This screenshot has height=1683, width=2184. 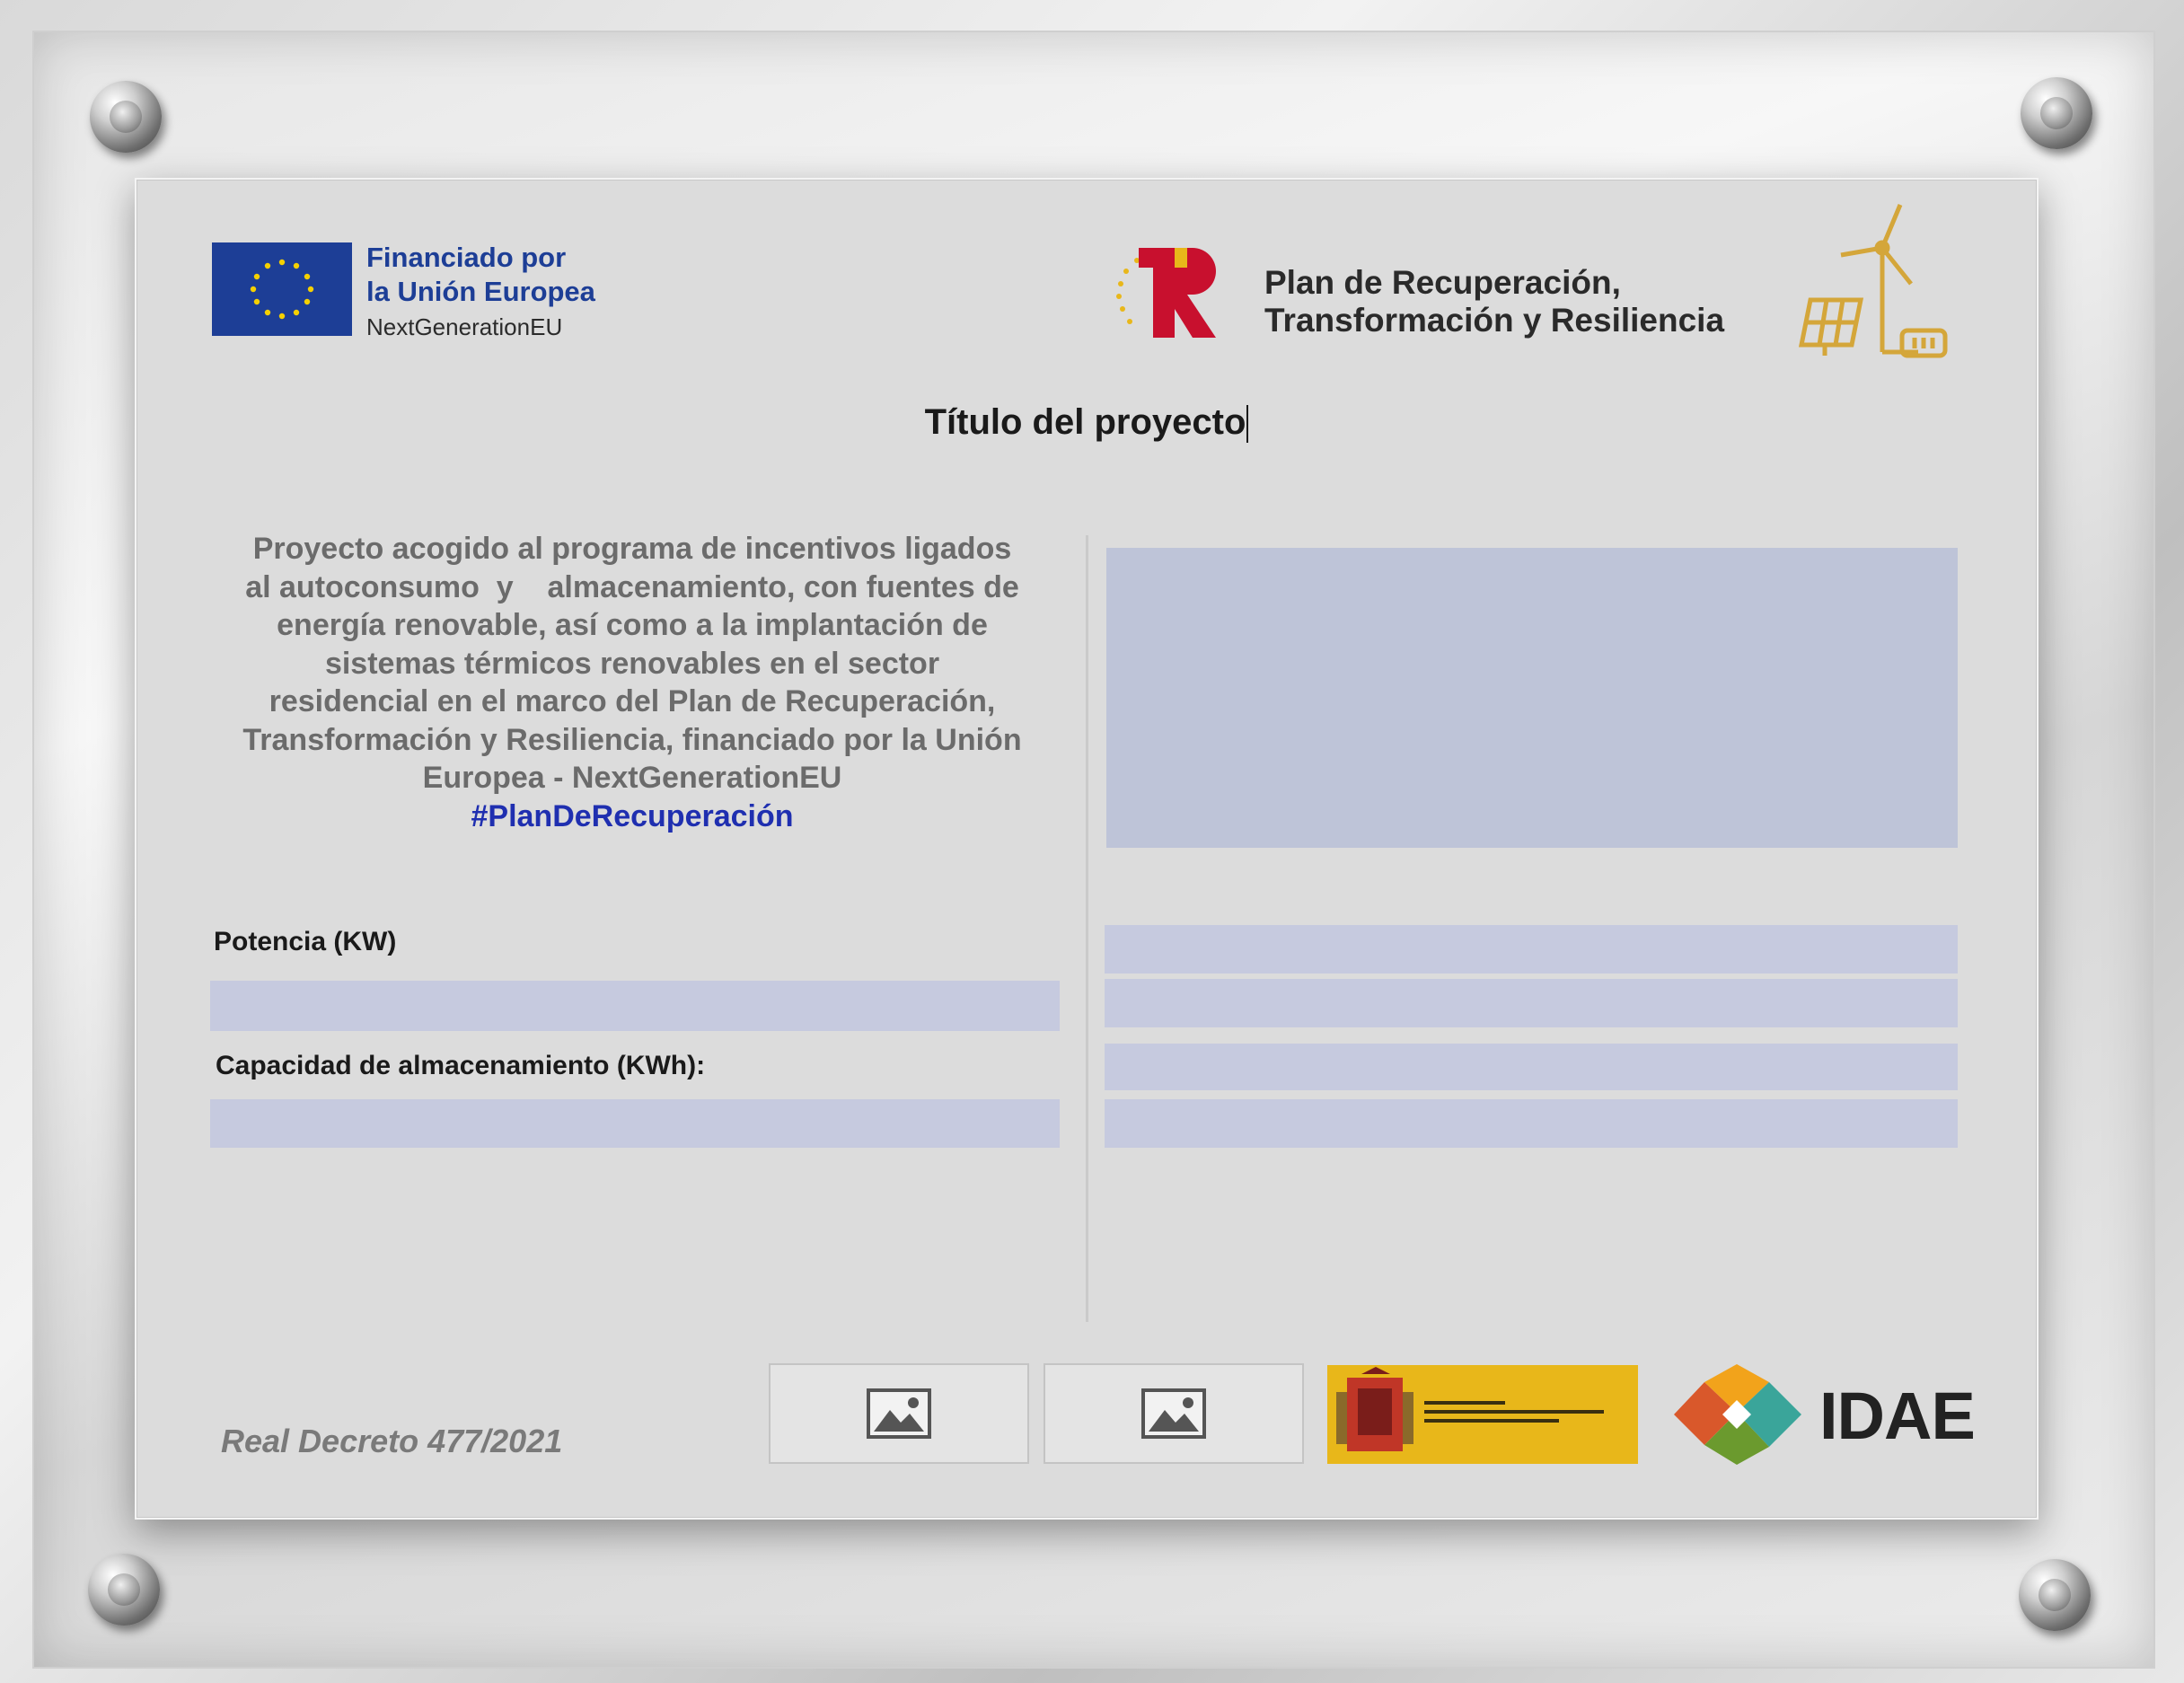 I want to click on description-line: Europea - NextGenerationEU, so click(x=632, y=778).